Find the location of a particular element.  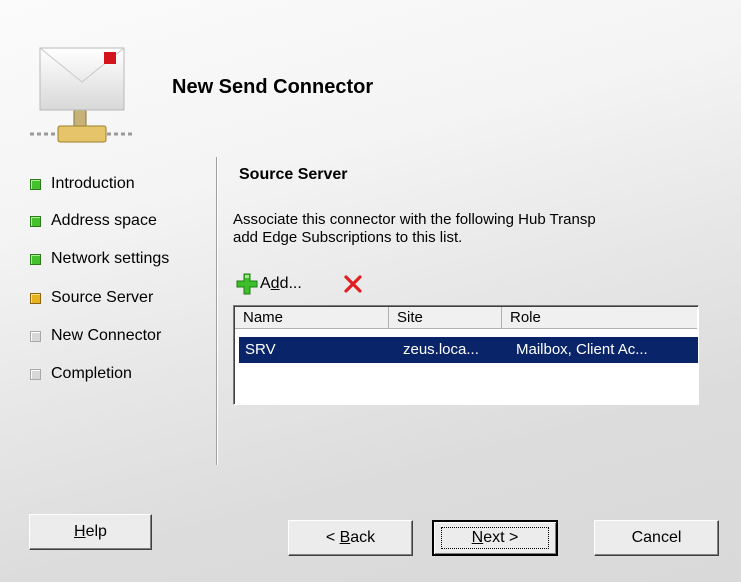

step-completion: Completion is located at coordinates (81, 374).